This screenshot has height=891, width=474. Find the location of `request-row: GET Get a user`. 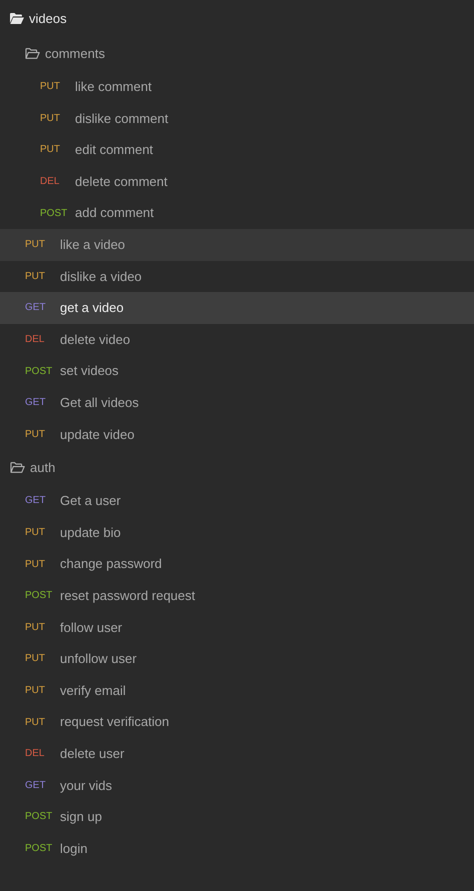

request-row: GET Get a user is located at coordinates (237, 501).